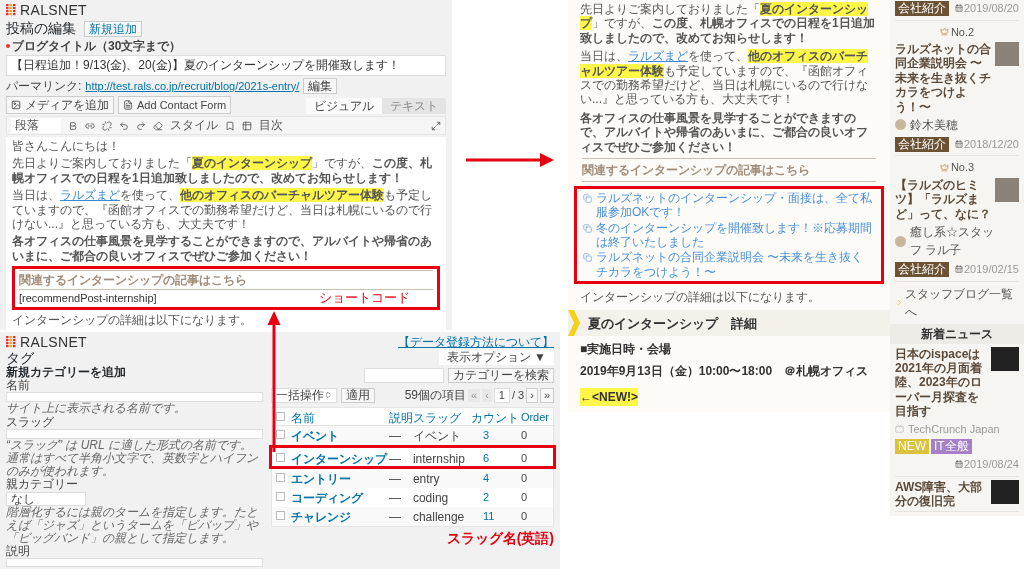  I want to click on field-hint: “スラッグ” は URL に適した形式の名前です。通常はすべて半角小文字で、英数字とハイフンのみが使われます。, so click(132, 458).